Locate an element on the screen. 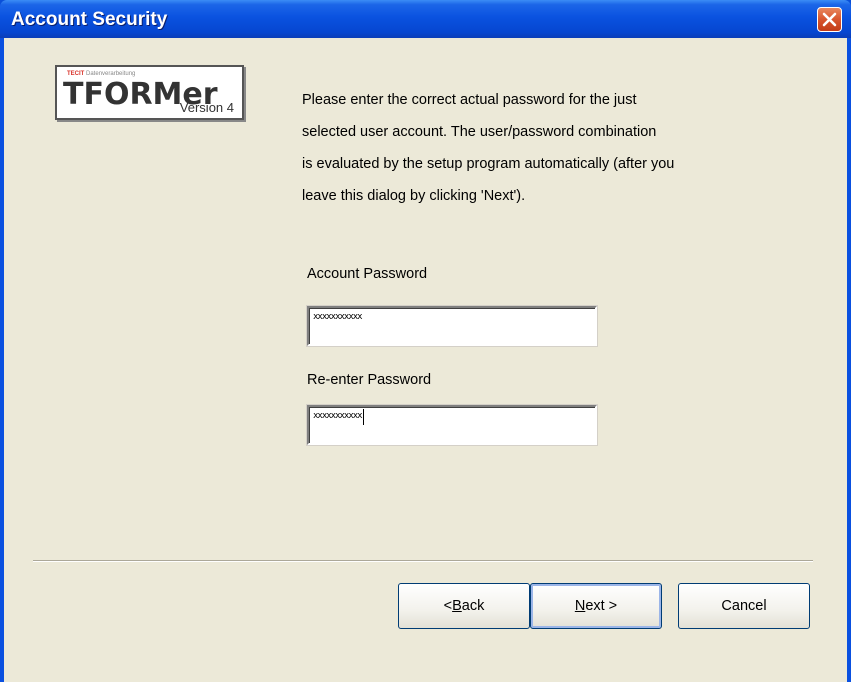 The image size is (851, 682). back-button-arrow: < is located at coordinates (448, 606).